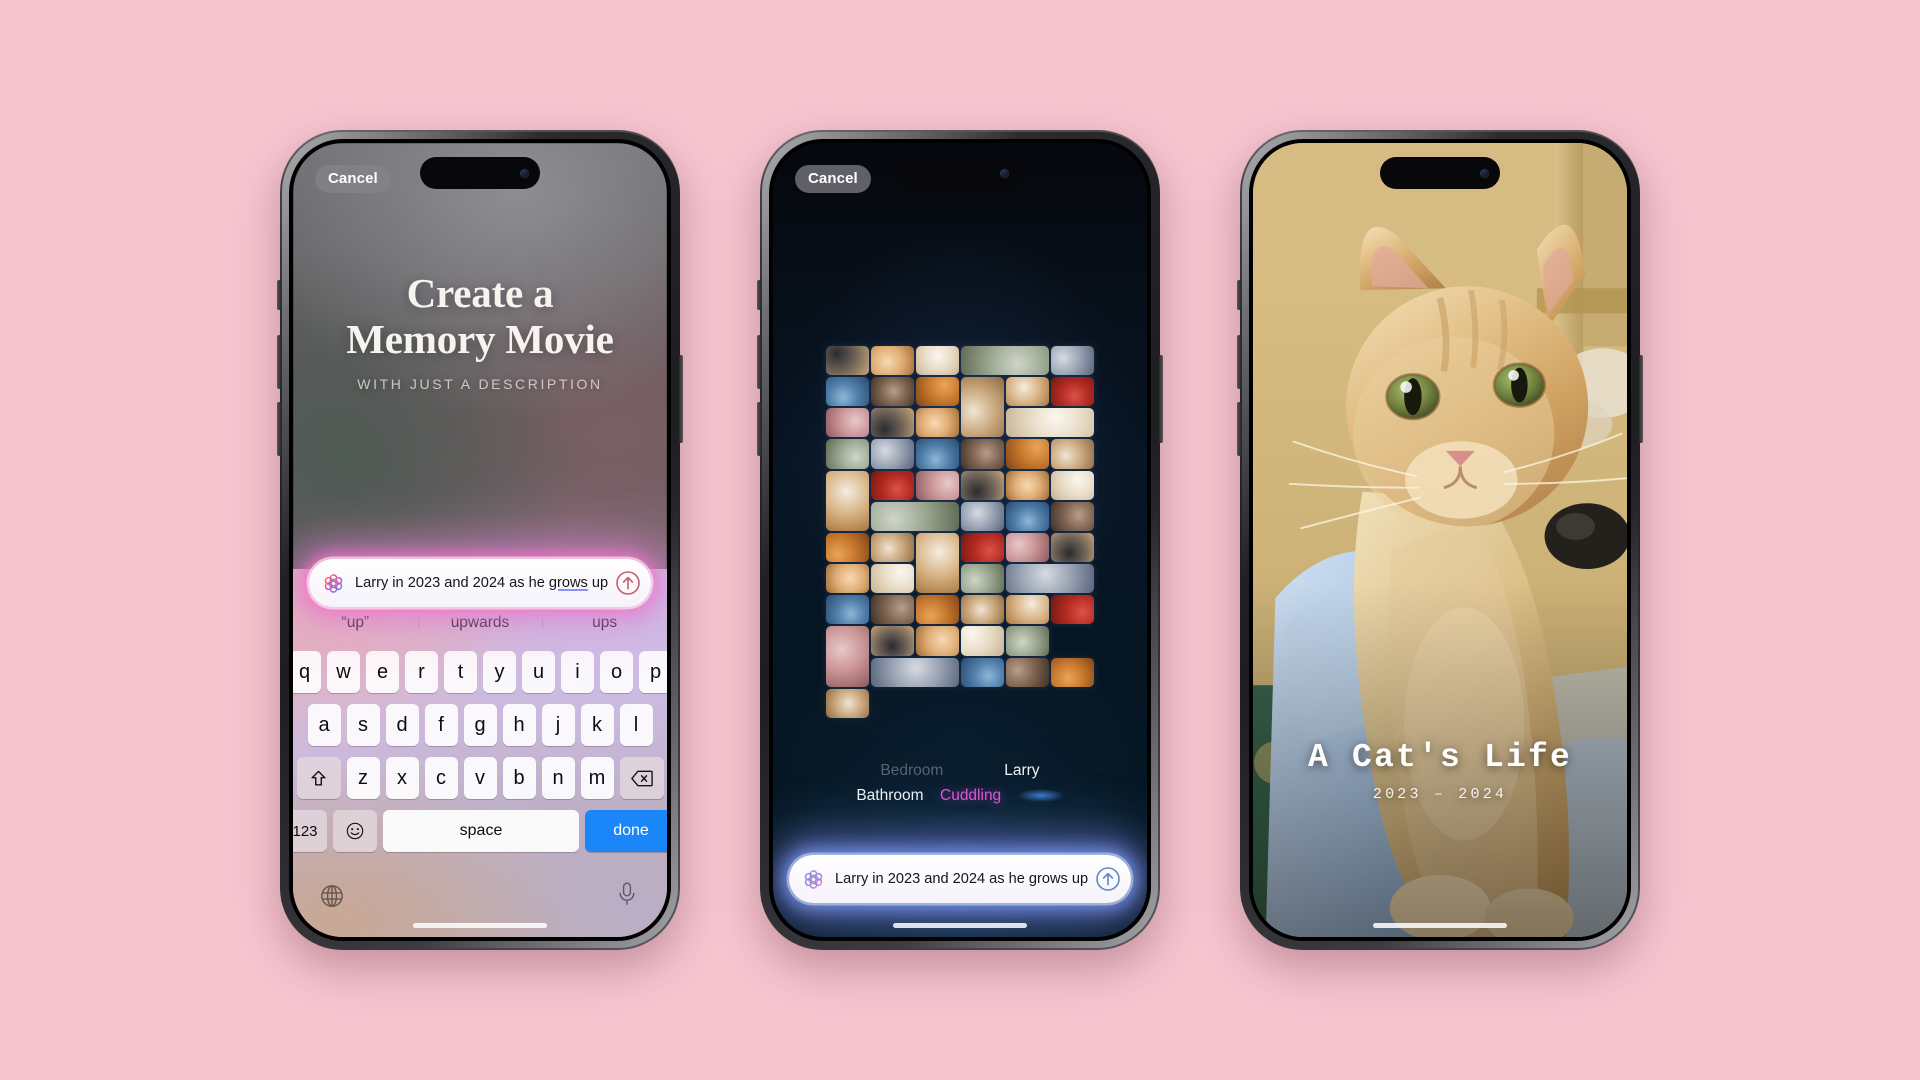 Image resolution: width=1920 pixels, height=1080 pixels. What do you see at coordinates (626, 831) in the screenshot?
I see `done-key: done` at bounding box center [626, 831].